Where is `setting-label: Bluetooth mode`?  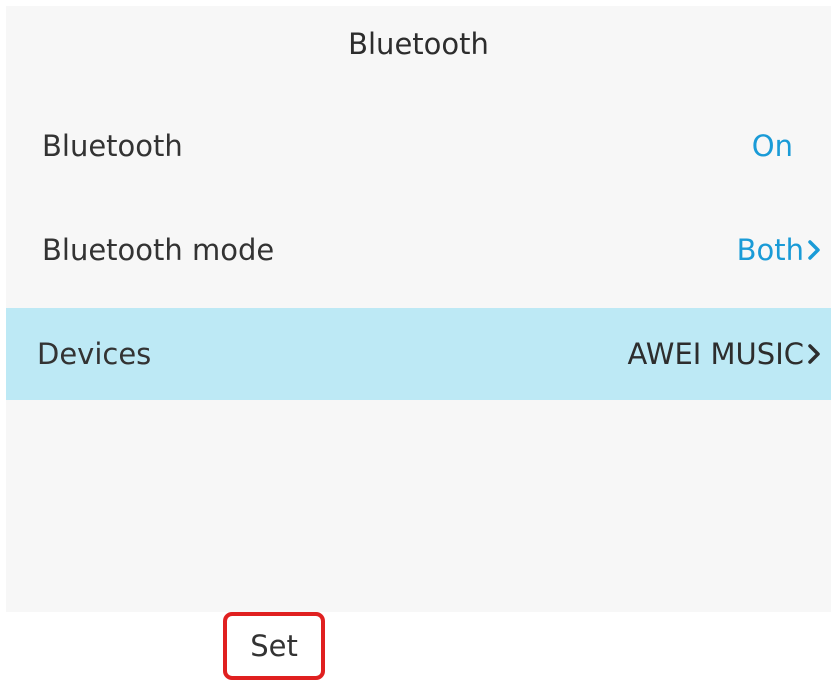 setting-label: Bluetooth mode is located at coordinates (158, 250).